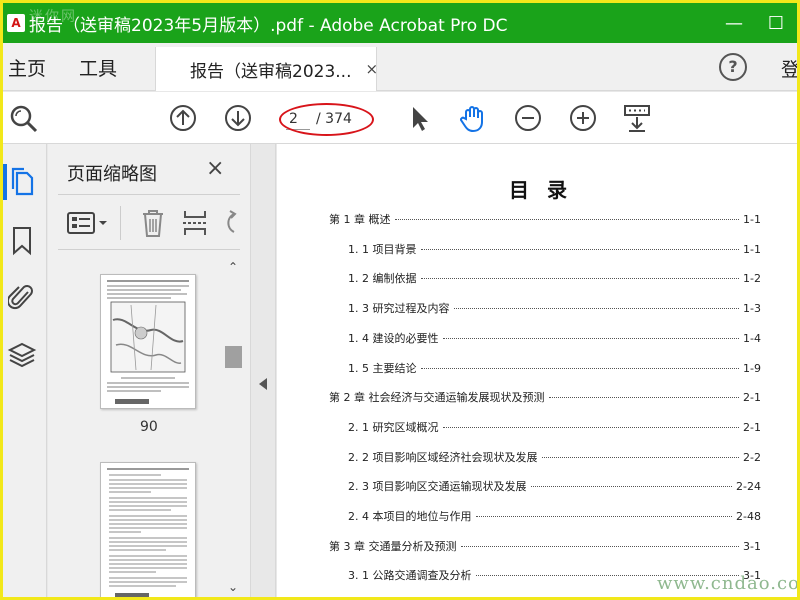  I want to click on toc-entry: 2. 4 本项目的地位与作用 2-48, so click(554, 516).